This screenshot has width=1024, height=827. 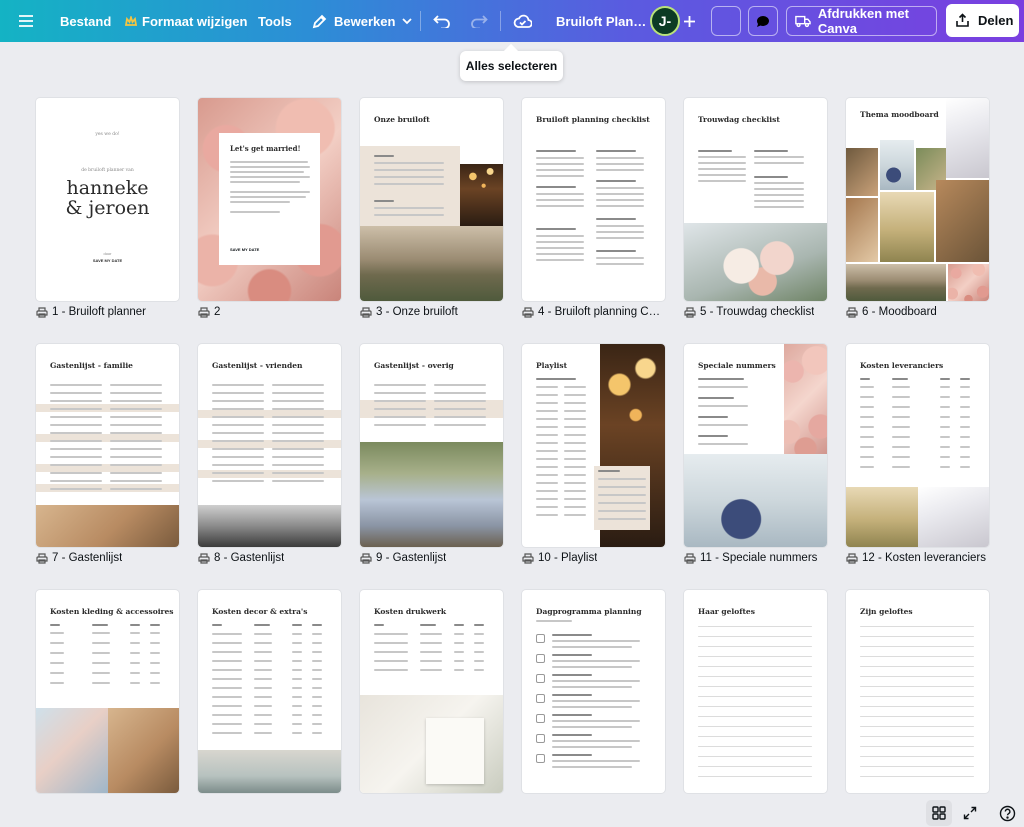 I want to click on page-thumbnail: Speciale nummers, so click(x=755, y=445).